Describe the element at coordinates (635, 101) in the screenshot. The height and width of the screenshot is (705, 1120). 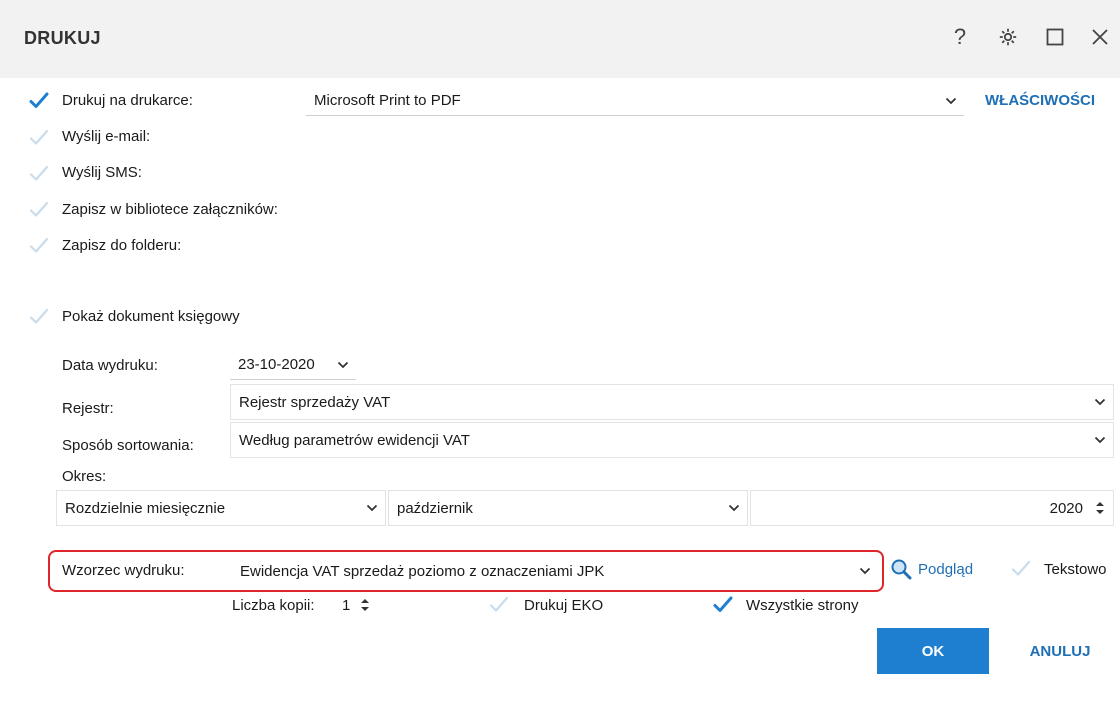
I see `printer-select: Microsoft Print to PDF` at that location.